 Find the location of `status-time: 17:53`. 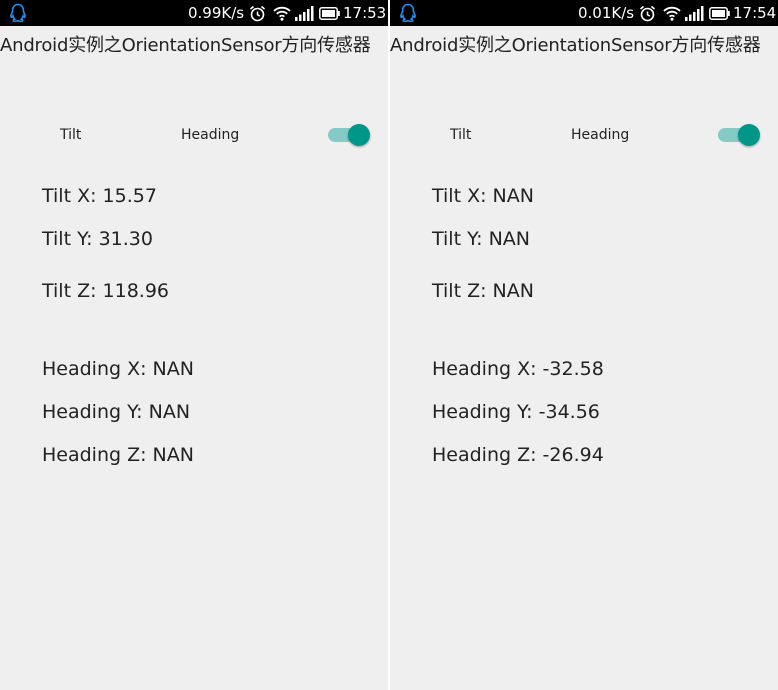

status-time: 17:53 is located at coordinates (365, 13).